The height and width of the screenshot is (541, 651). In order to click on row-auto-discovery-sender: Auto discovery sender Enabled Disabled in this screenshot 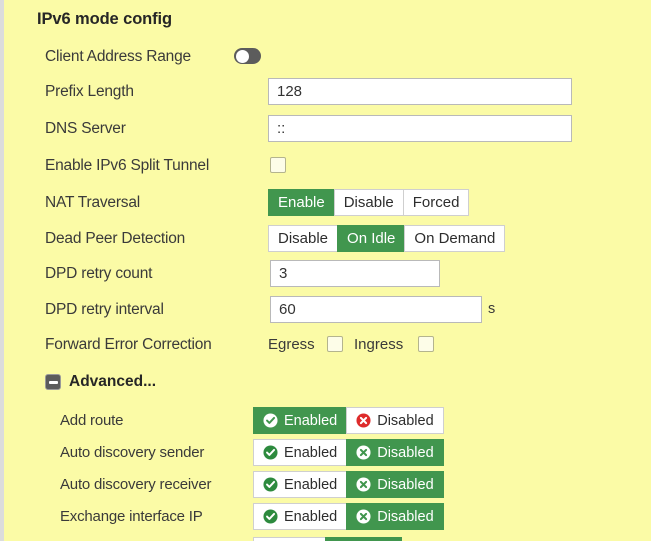, I will do `click(327, 452)`.